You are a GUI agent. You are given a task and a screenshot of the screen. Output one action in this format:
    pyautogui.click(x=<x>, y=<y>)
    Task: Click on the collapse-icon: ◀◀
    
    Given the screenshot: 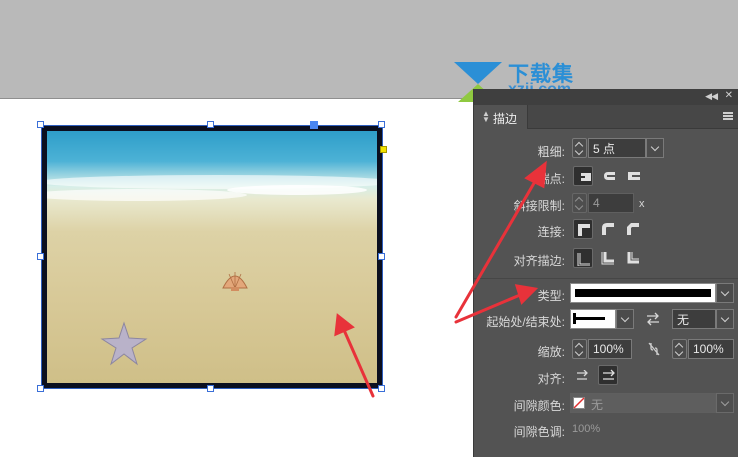 What is the action you would take?
    pyautogui.click(x=711, y=96)
    